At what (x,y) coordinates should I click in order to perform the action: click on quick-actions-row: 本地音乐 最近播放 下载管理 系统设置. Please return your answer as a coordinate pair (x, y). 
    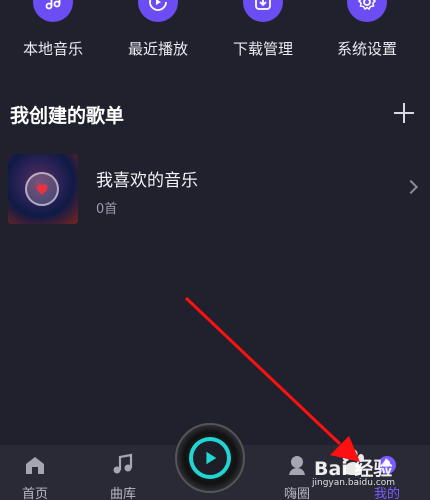
    Looking at the image, I should click on (215, 33).